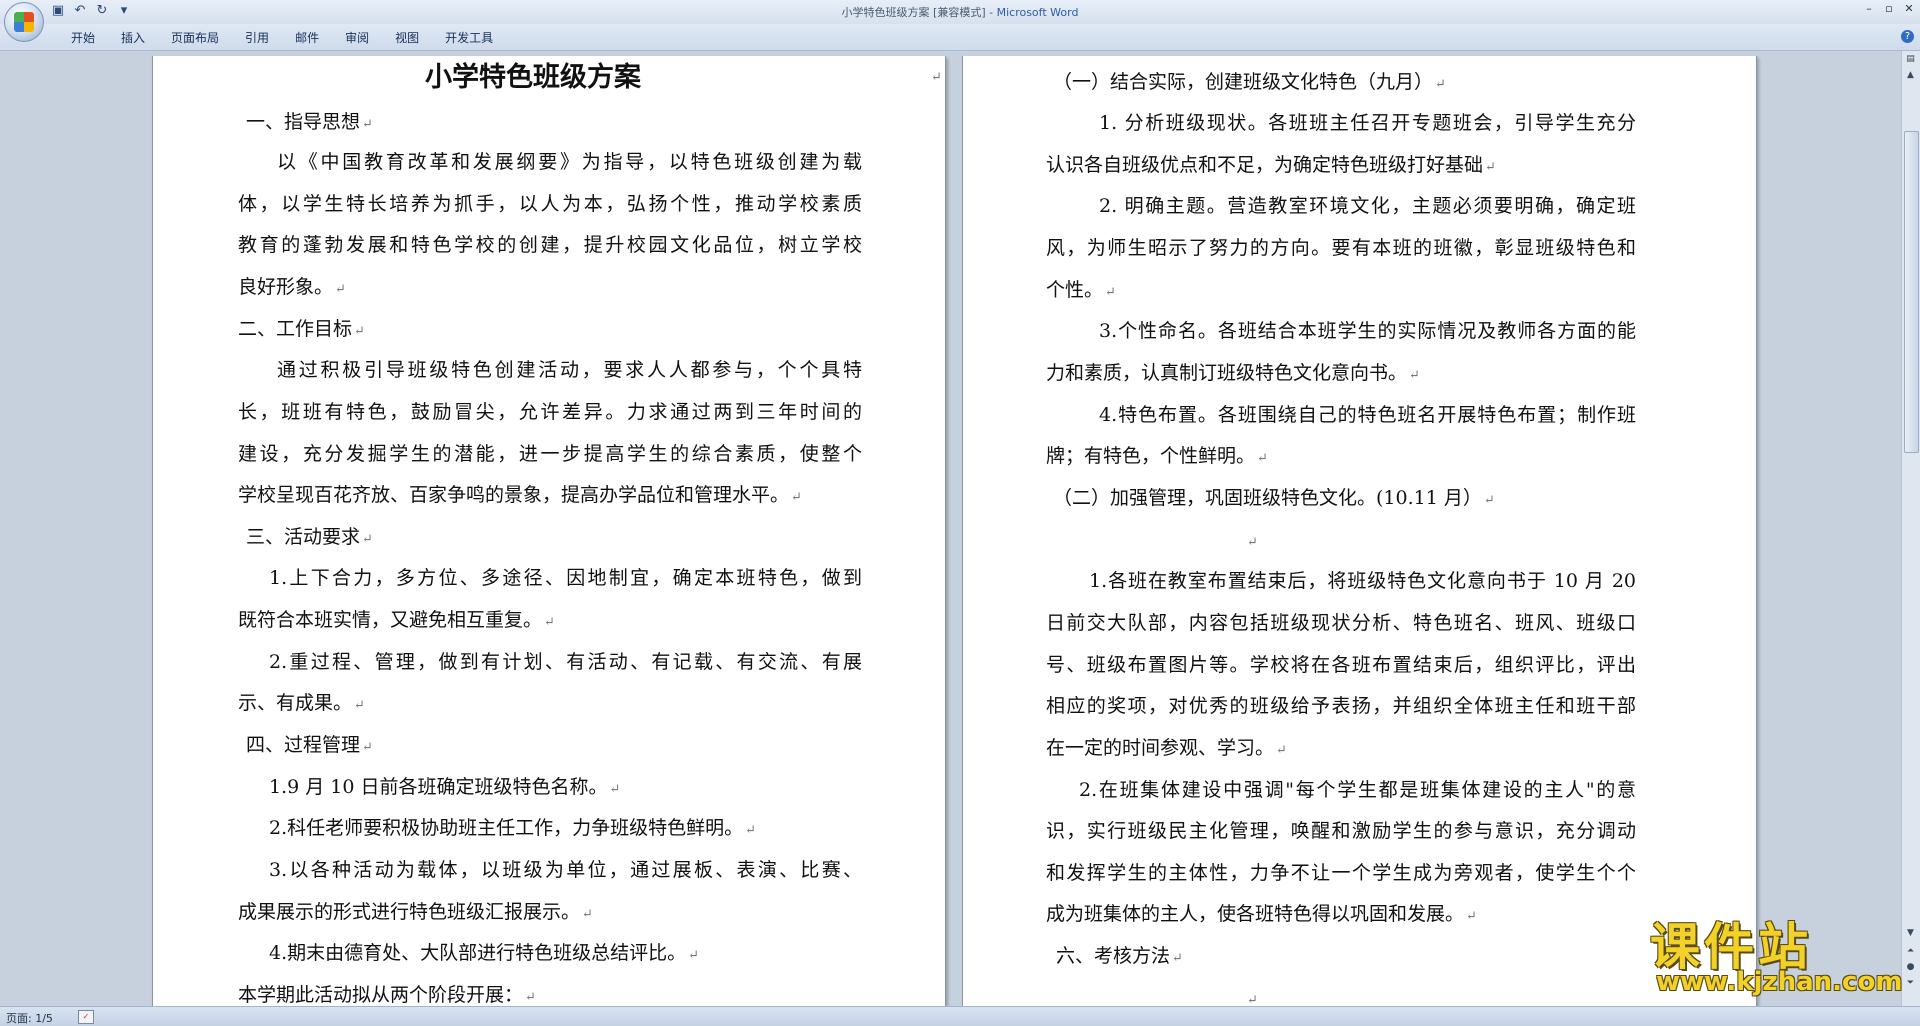 The height and width of the screenshot is (1026, 1920). What do you see at coordinates (1367, 123) in the screenshot?
I see `paragraph-line: 1. 分析班级现状。各班班主任召开专题班会，引导学生充分` at bounding box center [1367, 123].